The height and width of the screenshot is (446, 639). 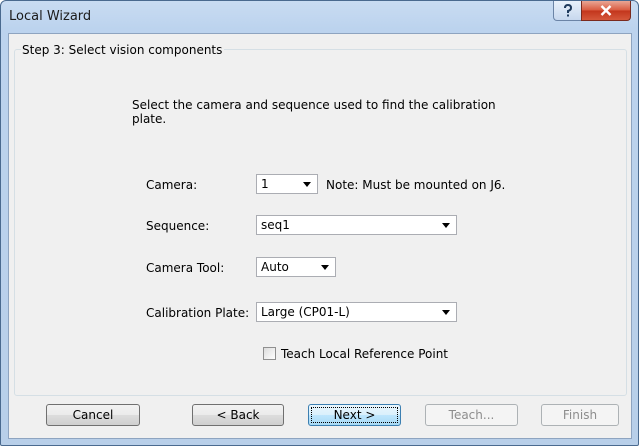 I want to click on camera-tool-value: Auto, so click(x=275, y=267).